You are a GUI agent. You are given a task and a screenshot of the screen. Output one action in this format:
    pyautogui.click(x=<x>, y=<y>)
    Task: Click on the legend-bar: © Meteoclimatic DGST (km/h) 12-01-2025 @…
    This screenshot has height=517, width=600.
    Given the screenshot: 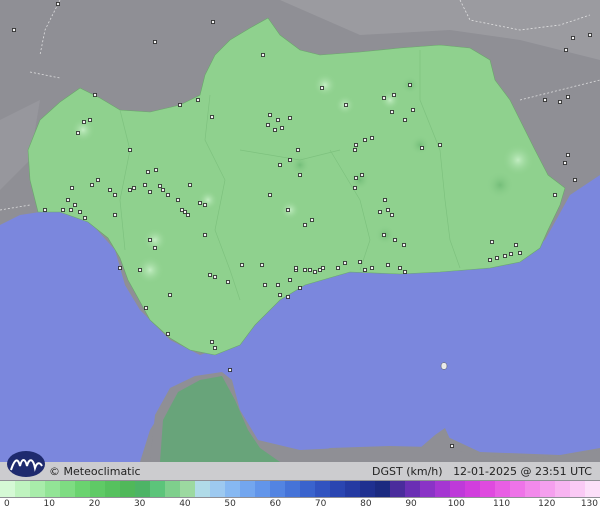 What is the action you would take?
    pyautogui.click(x=300, y=484)
    